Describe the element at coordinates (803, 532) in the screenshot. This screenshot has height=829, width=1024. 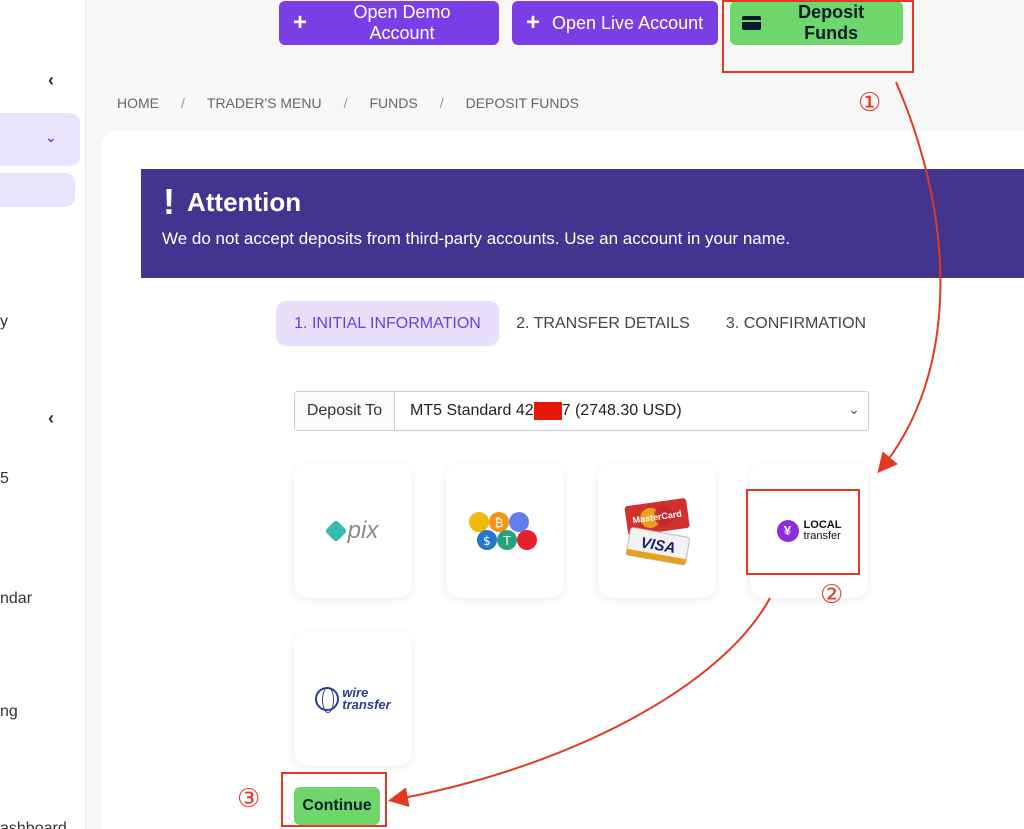
I see `annotation-box-local-transfer` at that location.